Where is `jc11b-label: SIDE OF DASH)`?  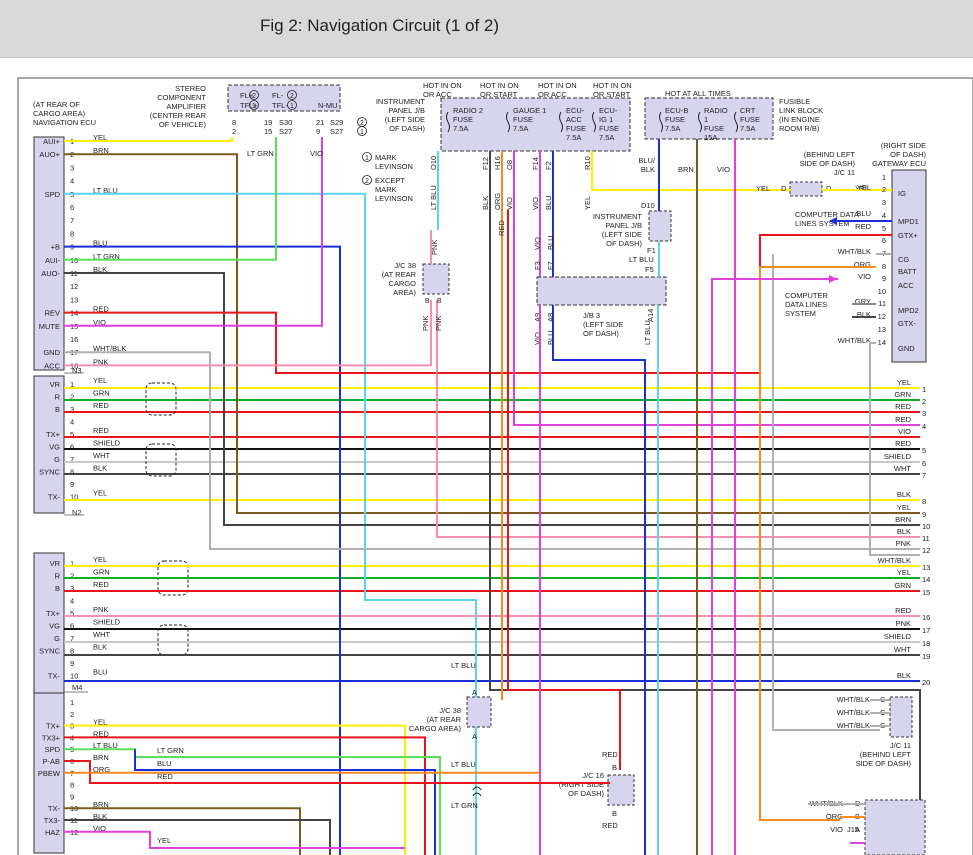
jc11b-label: SIDE OF DASH) is located at coordinates (884, 763).